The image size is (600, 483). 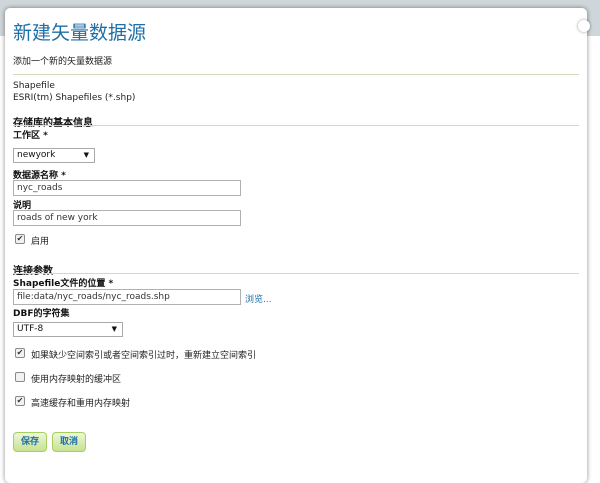 I want to click on cache-memory-maps-label: 高速缓存和重用内存映射, so click(x=81, y=404).